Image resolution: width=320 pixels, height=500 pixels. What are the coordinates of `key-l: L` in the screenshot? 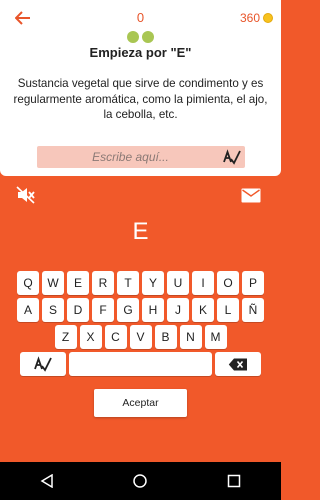 It's located at (228, 310).